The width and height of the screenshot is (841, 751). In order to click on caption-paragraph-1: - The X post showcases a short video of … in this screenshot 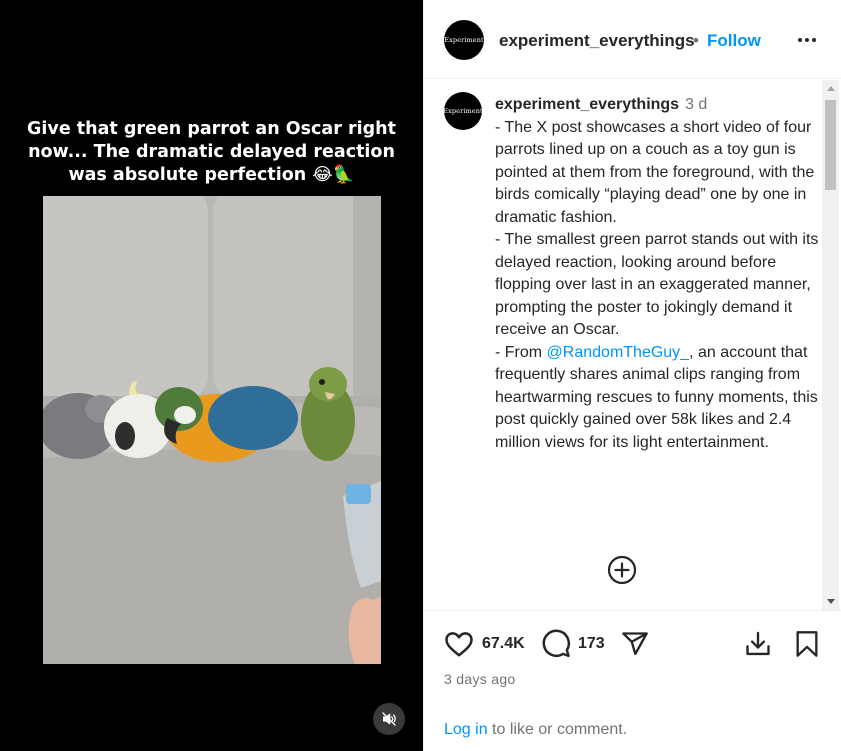, I will do `click(655, 172)`.